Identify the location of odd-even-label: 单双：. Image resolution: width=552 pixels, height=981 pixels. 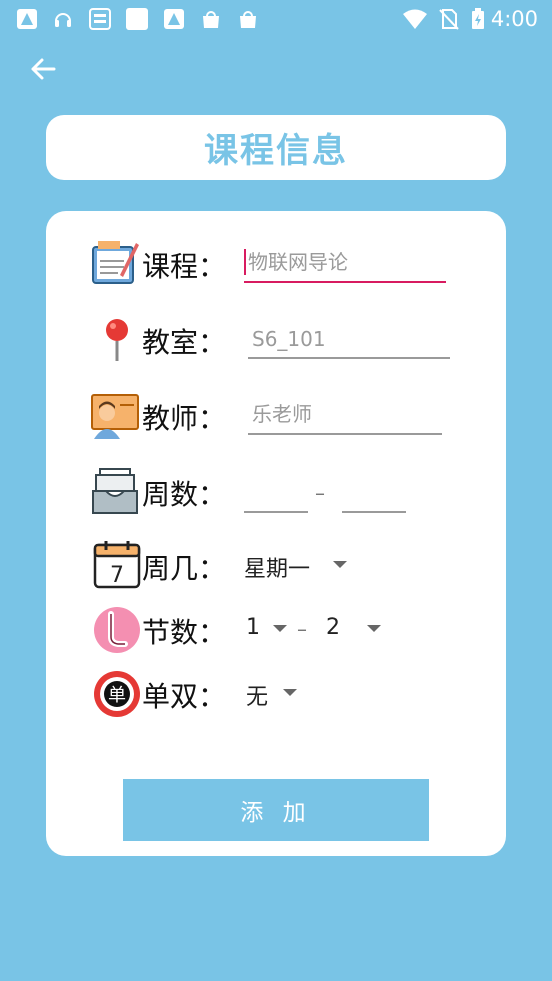
(184, 696).